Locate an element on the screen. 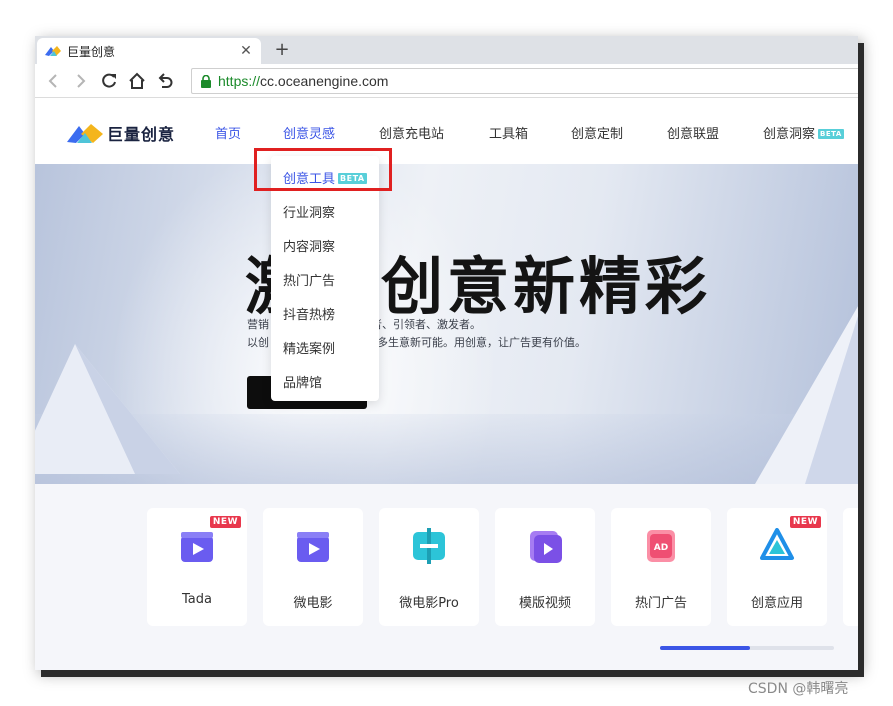  browser-toolbar: https://cc.oceanengine.com is located at coordinates (446, 81).